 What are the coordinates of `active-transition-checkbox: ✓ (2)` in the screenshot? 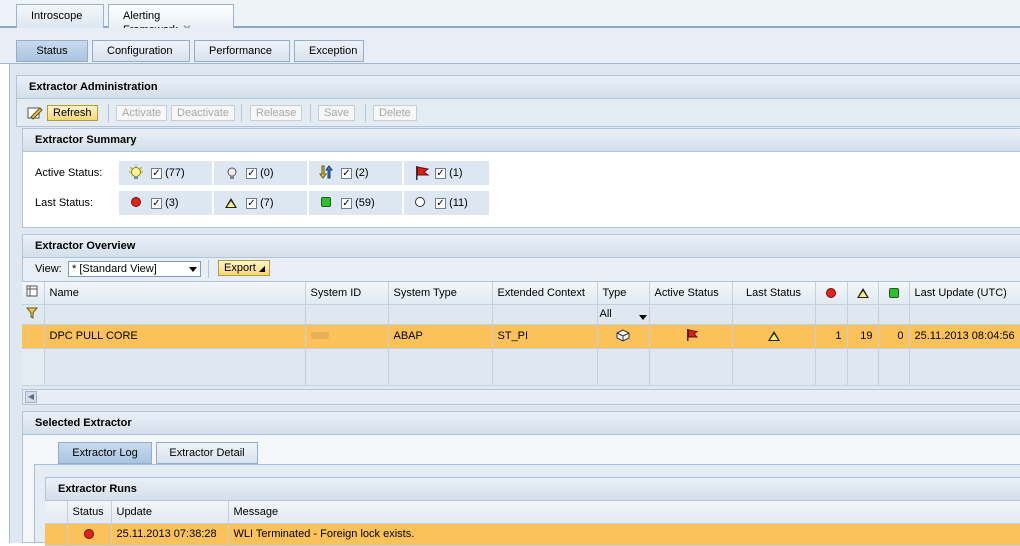 It's located at (355, 173).